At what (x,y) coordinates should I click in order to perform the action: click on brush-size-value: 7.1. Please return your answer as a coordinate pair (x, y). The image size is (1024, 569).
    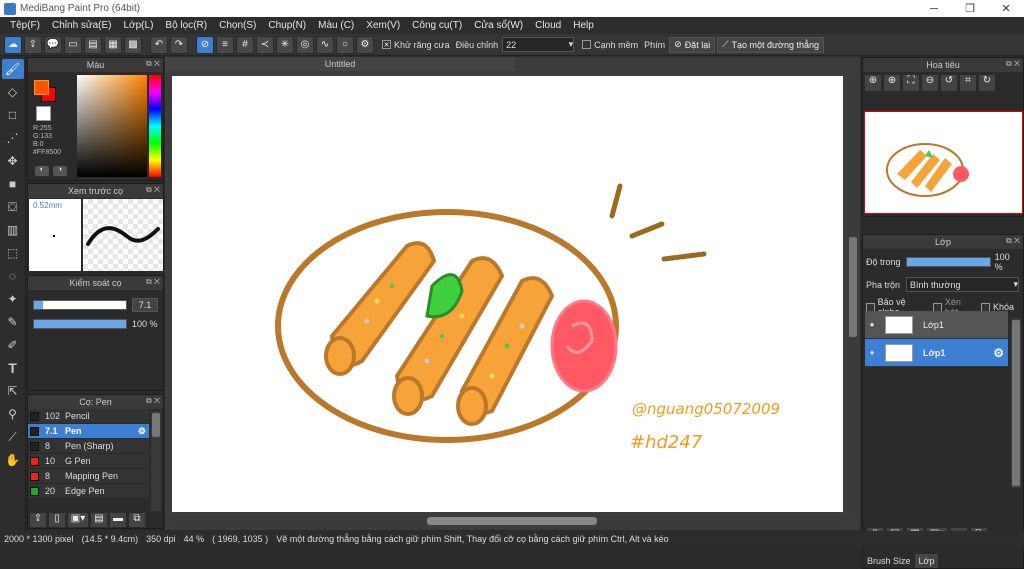
    Looking at the image, I should click on (145, 305).